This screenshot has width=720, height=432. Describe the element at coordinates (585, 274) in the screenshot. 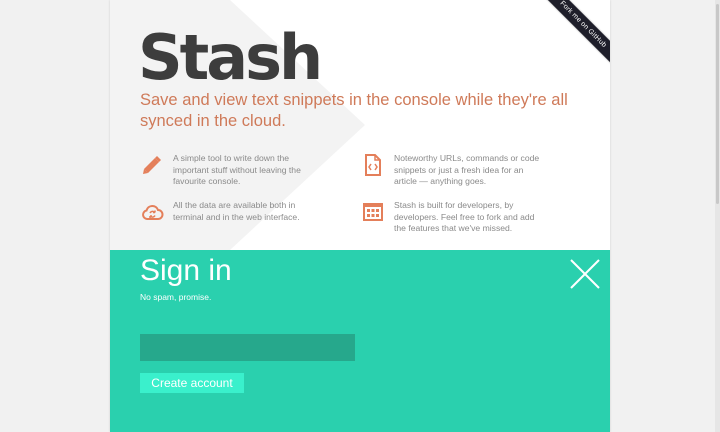

I see `close-icon` at that location.